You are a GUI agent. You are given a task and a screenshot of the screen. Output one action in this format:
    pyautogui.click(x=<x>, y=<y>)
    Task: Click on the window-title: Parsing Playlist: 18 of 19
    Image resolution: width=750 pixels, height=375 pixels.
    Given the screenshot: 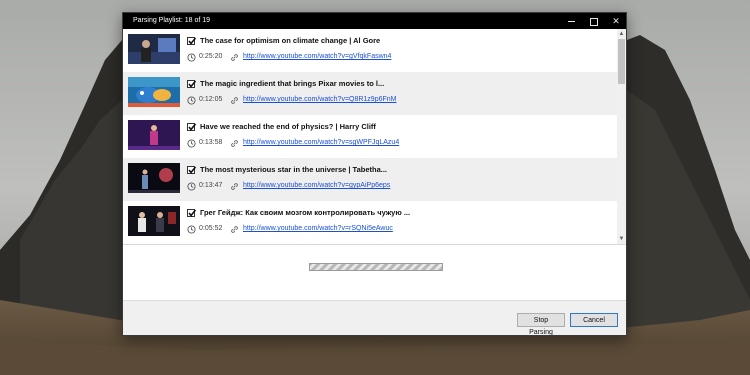 What is the action you would take?
    pyautogui.click(x=172, y=20)
    